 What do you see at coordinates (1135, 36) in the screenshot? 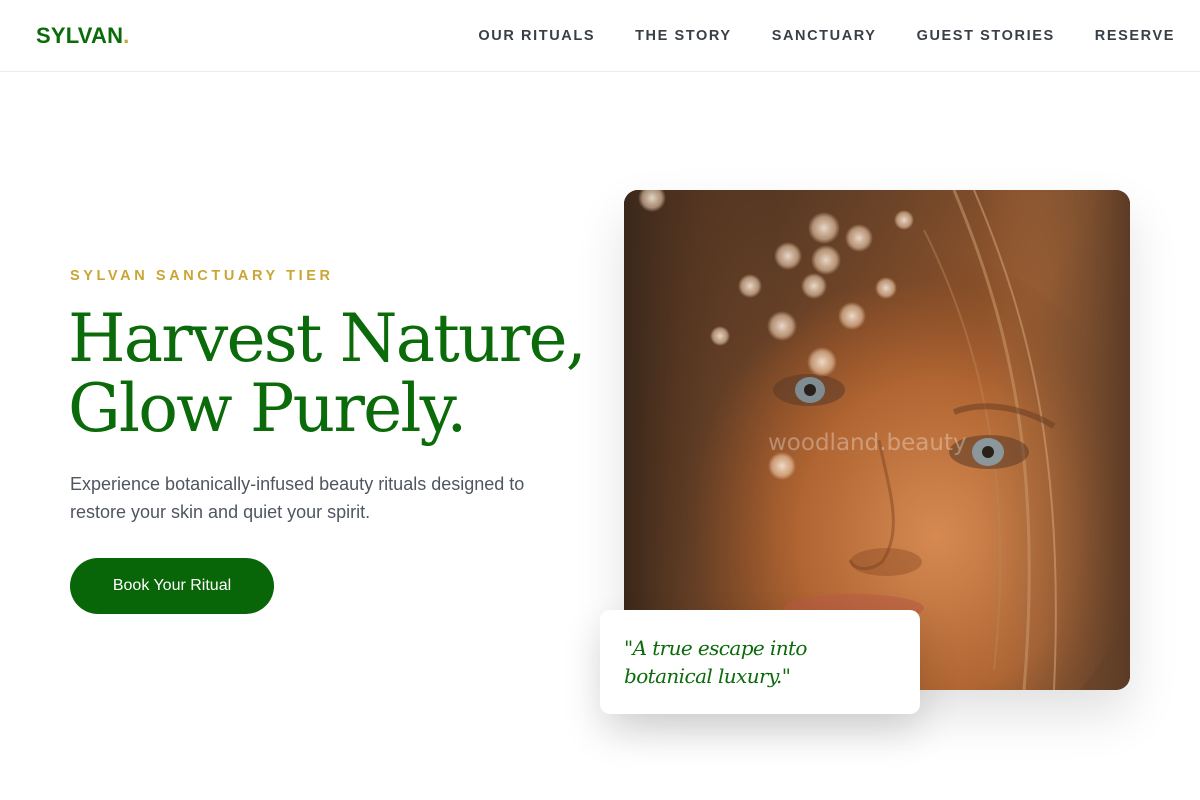
I see `nav-item-reserve: RESERVE` at bounding box center [1135, 36].